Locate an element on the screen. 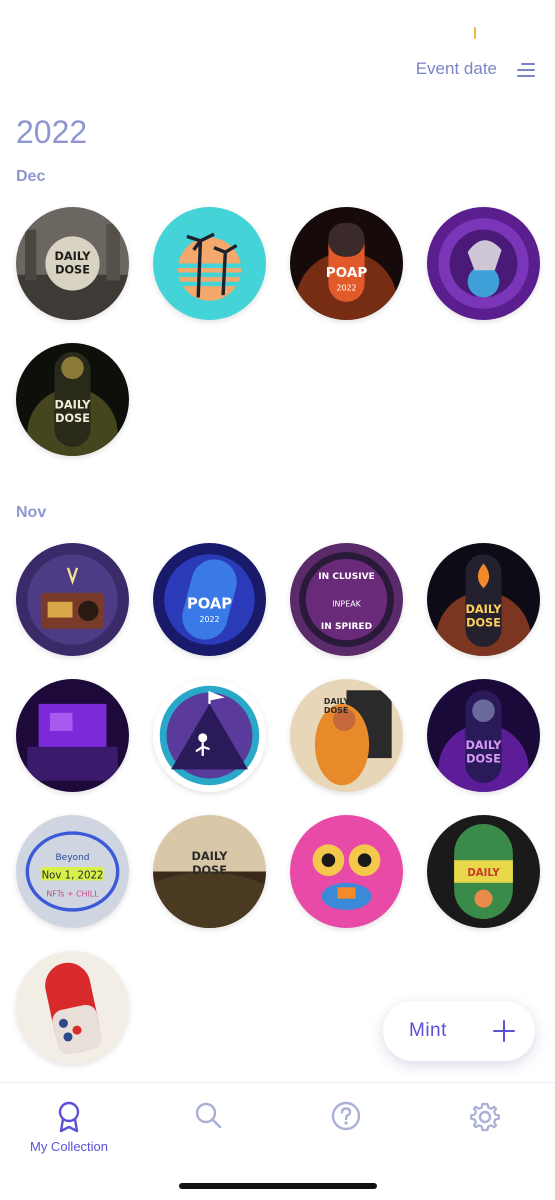 This screenshot has height=1200, width=555. gear-icon is located at coordinates (485, 1117).